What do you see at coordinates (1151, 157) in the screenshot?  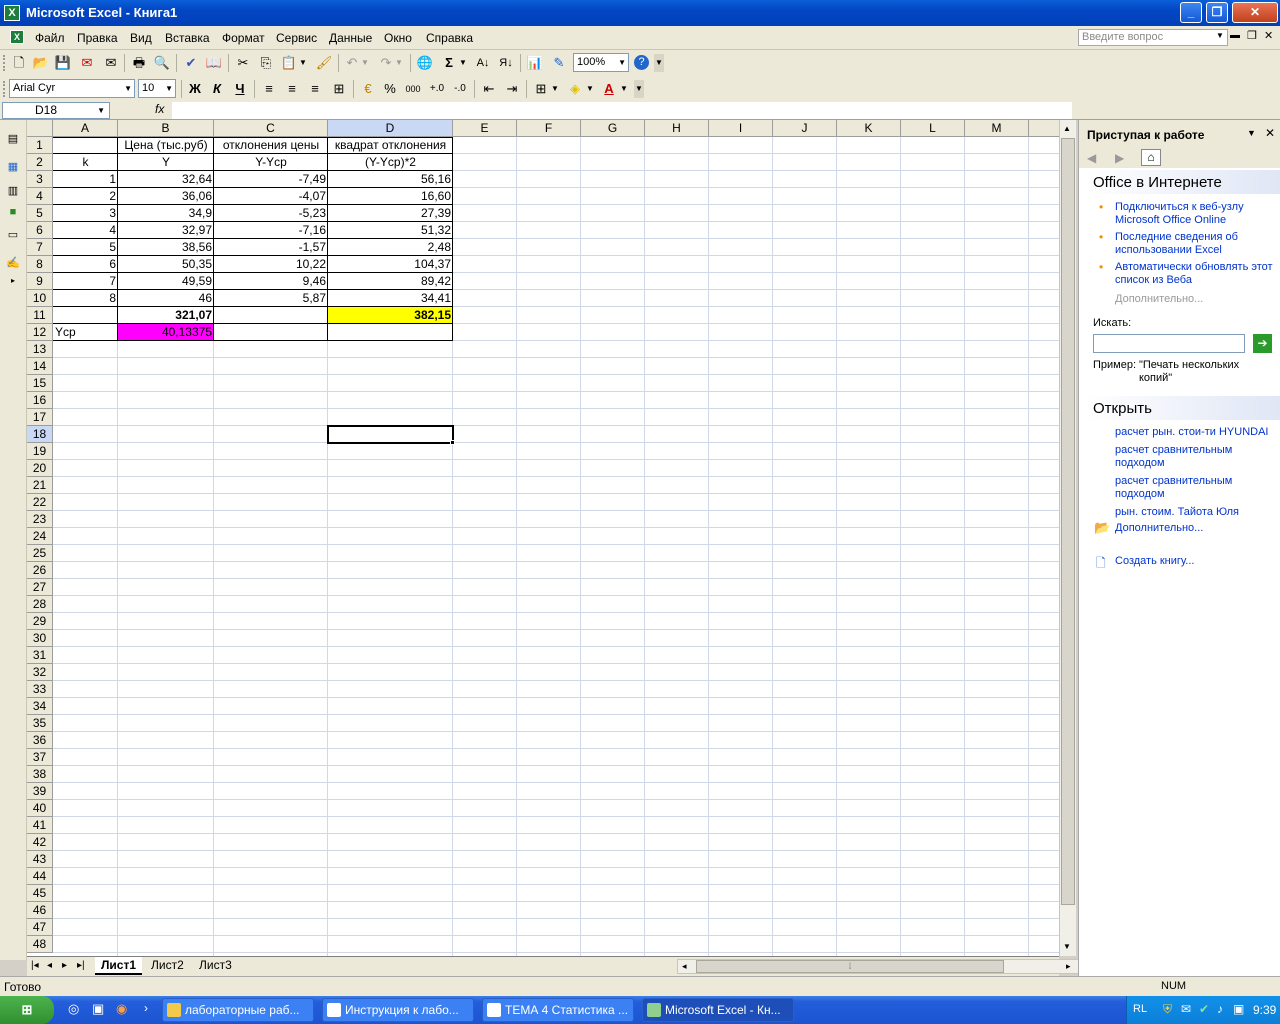 I see `home-icon: ⌂` at bounding box center [1151, 157].